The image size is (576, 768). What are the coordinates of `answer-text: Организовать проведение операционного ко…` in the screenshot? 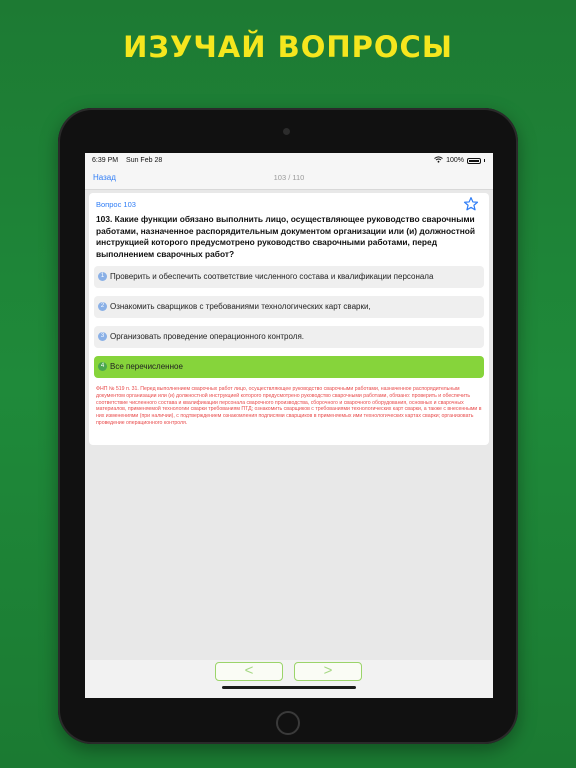 It's located at (207, 336).